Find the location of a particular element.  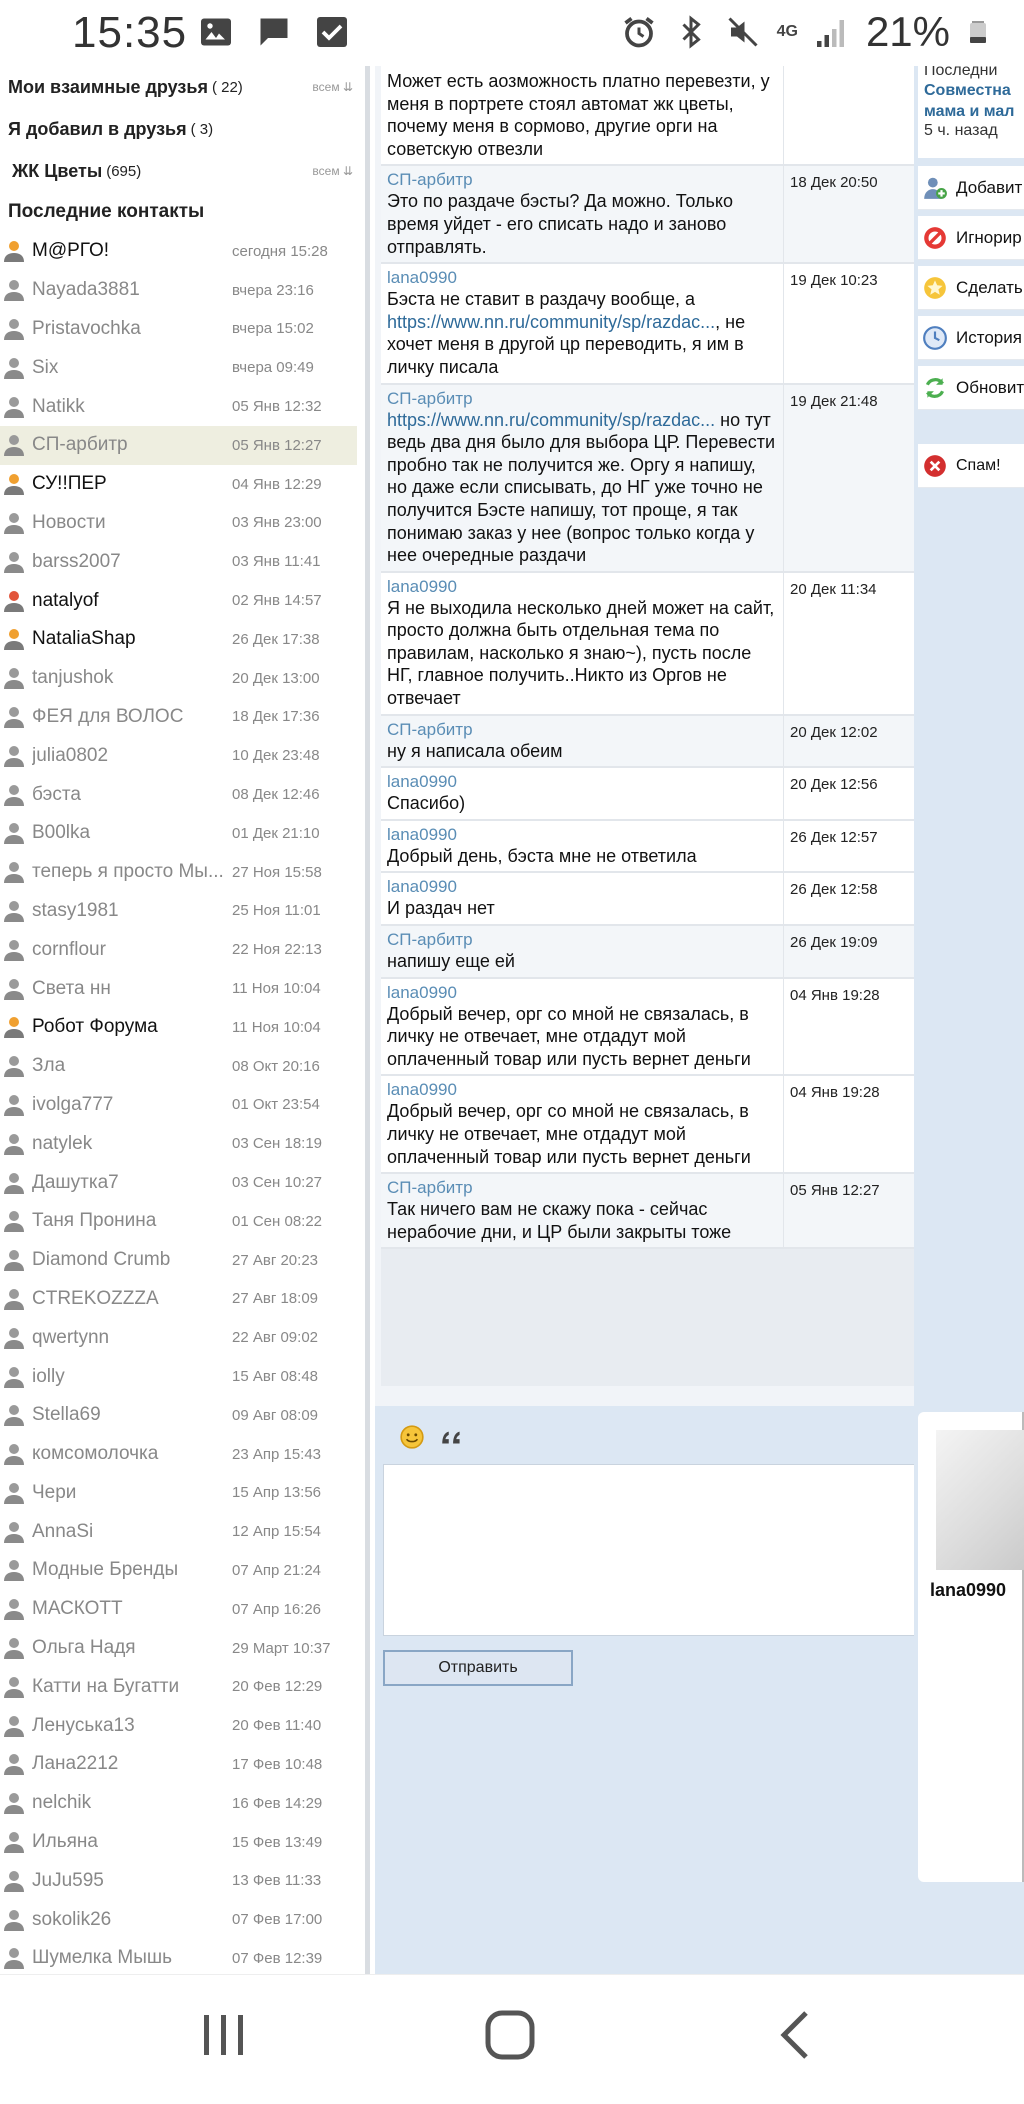

contact-last-seen: 05 Янв 12:27 is located at coordinates (277, 445).